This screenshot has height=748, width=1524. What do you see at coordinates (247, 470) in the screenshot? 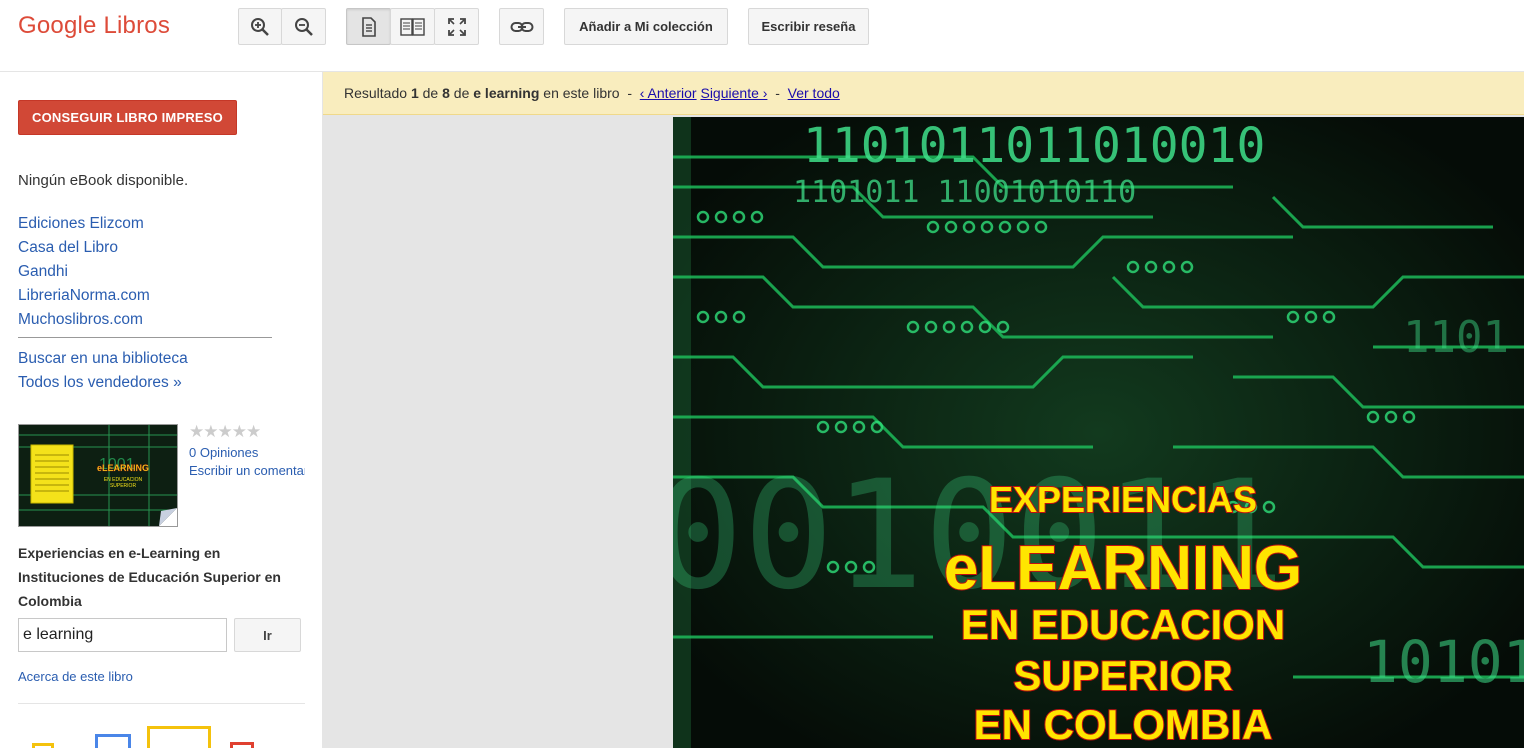
I see `write-comment-link: Escribir un comentario` at bounding box center [247, 470].